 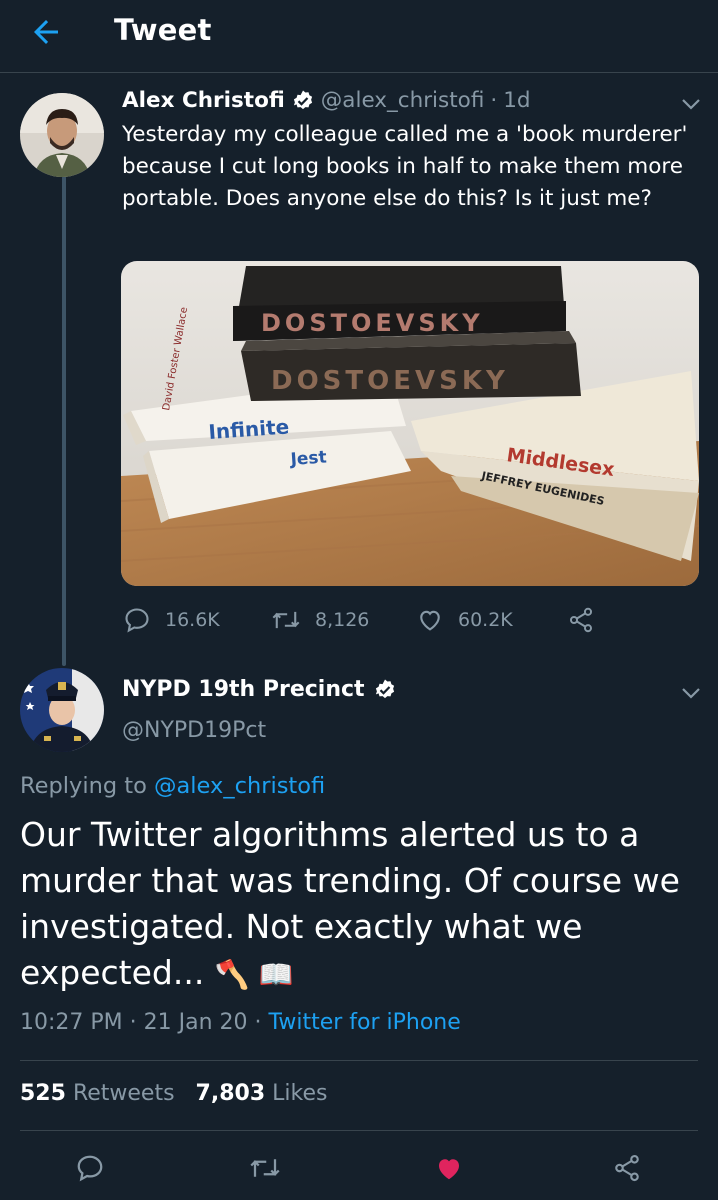 I want to click on like-action: 60.2K, so click(x=464, y=620).